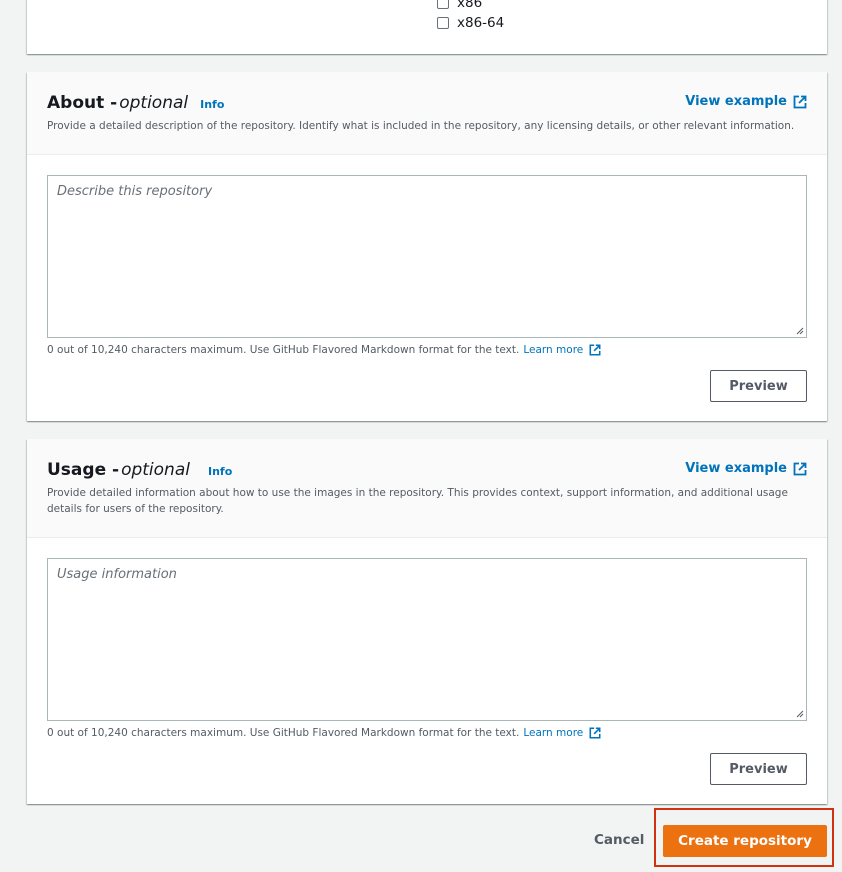 This screenshot has height=872, width=842. I want to click on about-view-example-label: View example, so click(736, 101).